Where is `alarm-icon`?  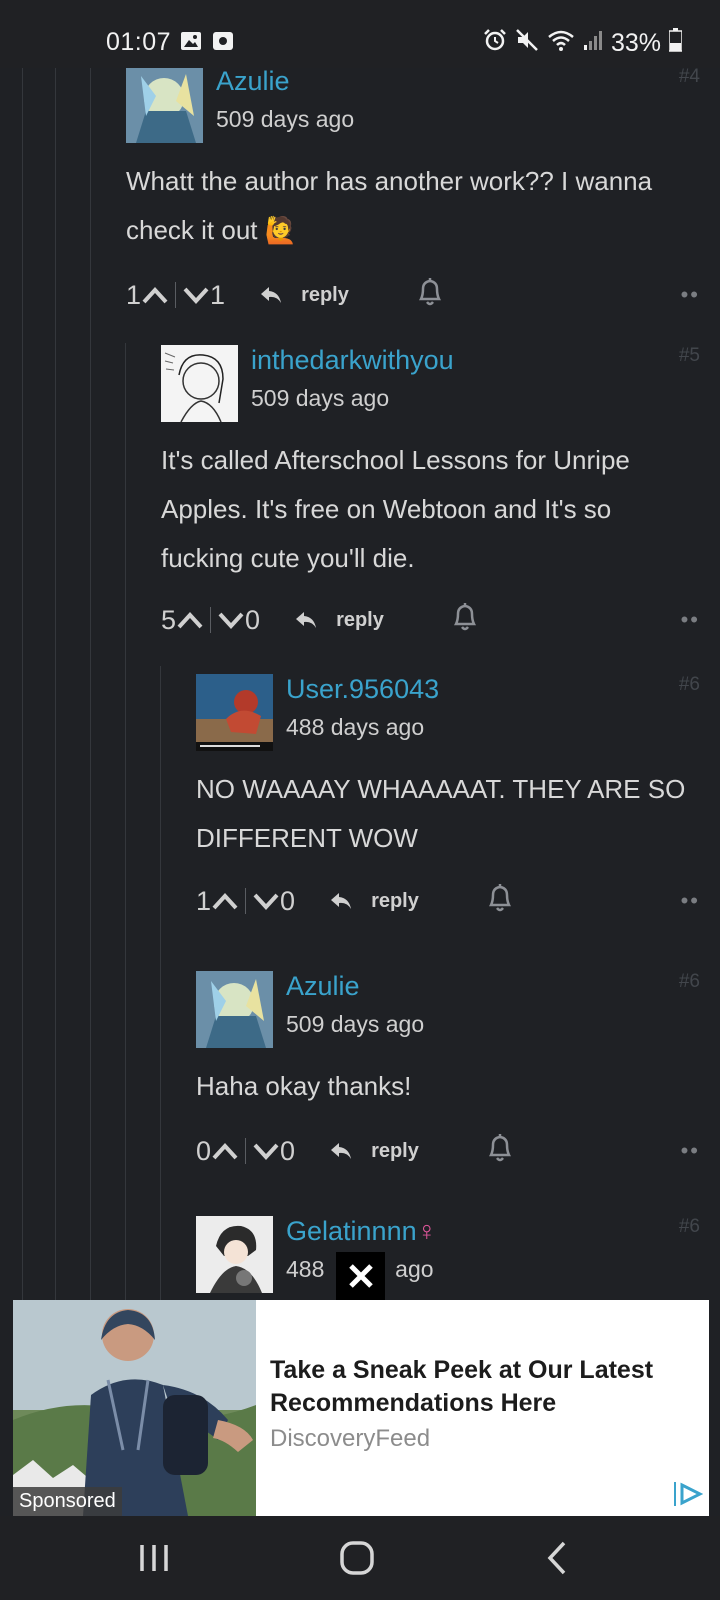 alarm-icon is located at coordinates (495, 43).